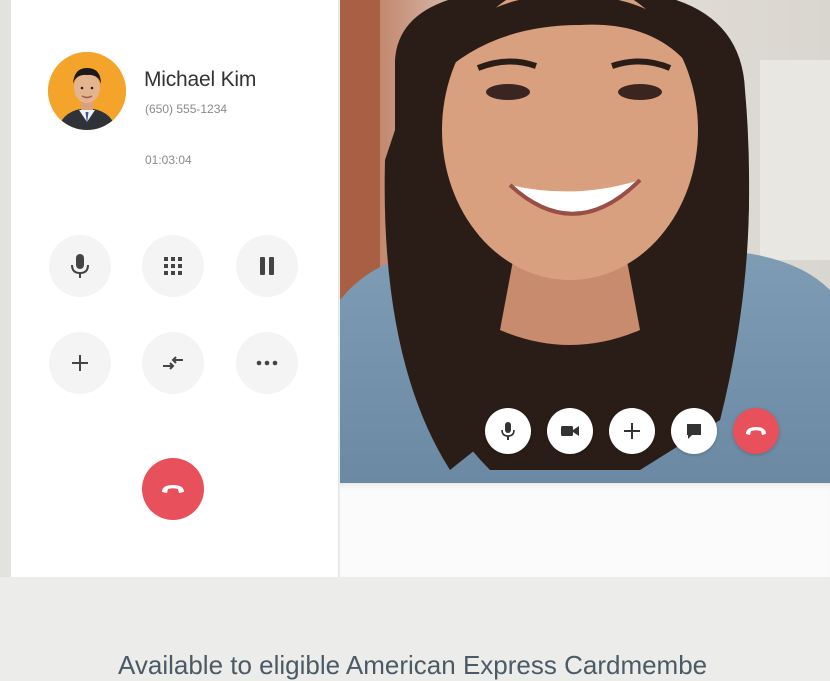 The width and height of the screenshot is (830, 681). I want to click on more-options-button, so click(267, 363).